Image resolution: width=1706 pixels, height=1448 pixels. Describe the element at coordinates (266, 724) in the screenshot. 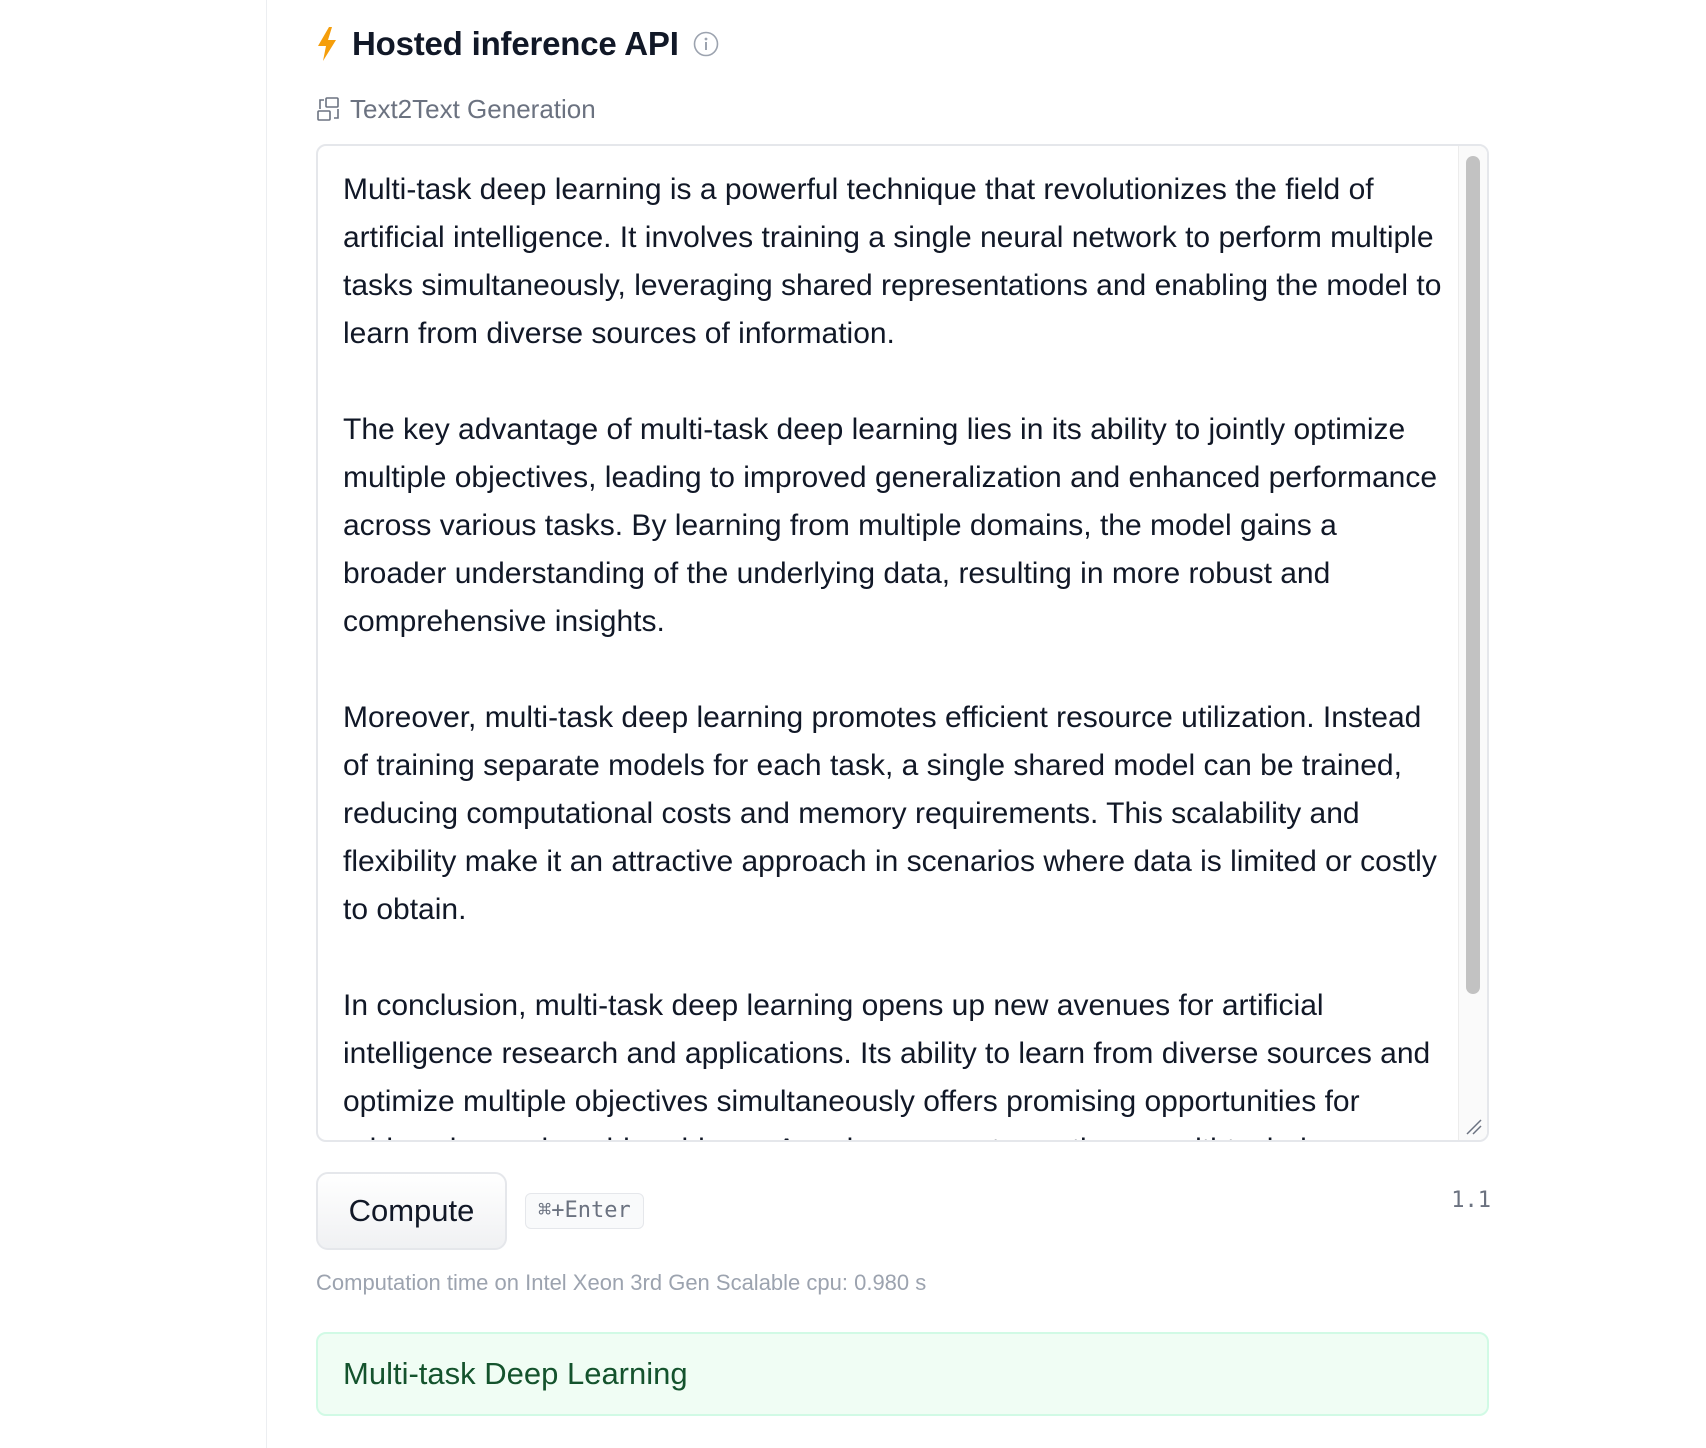

I see `sidebar-divider` at that location.